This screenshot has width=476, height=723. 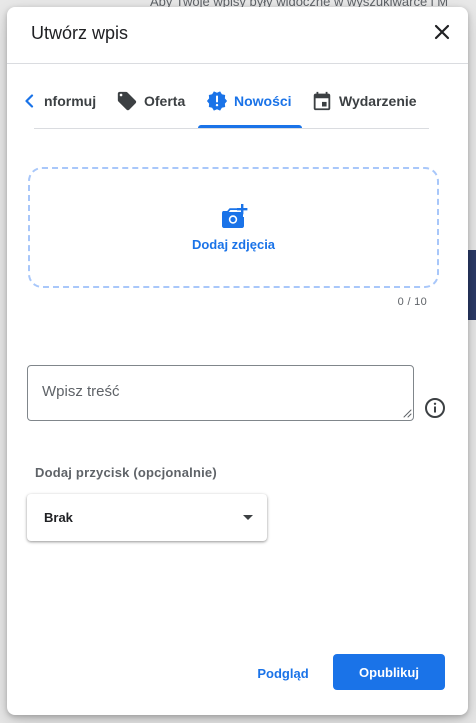 I want to click on info-icon, so click(x=435, y=408).